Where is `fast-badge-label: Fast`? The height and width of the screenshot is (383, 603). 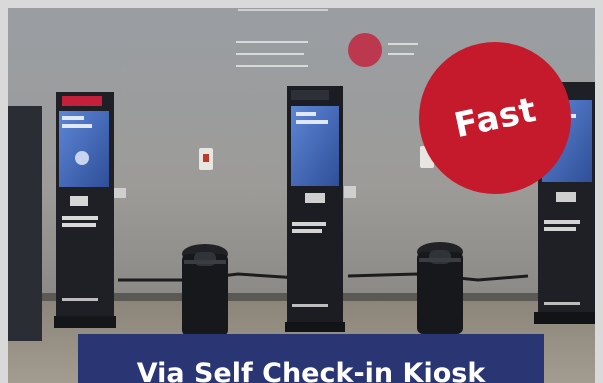 fast-badge-label: Fast is located at coordinates (495, 118).